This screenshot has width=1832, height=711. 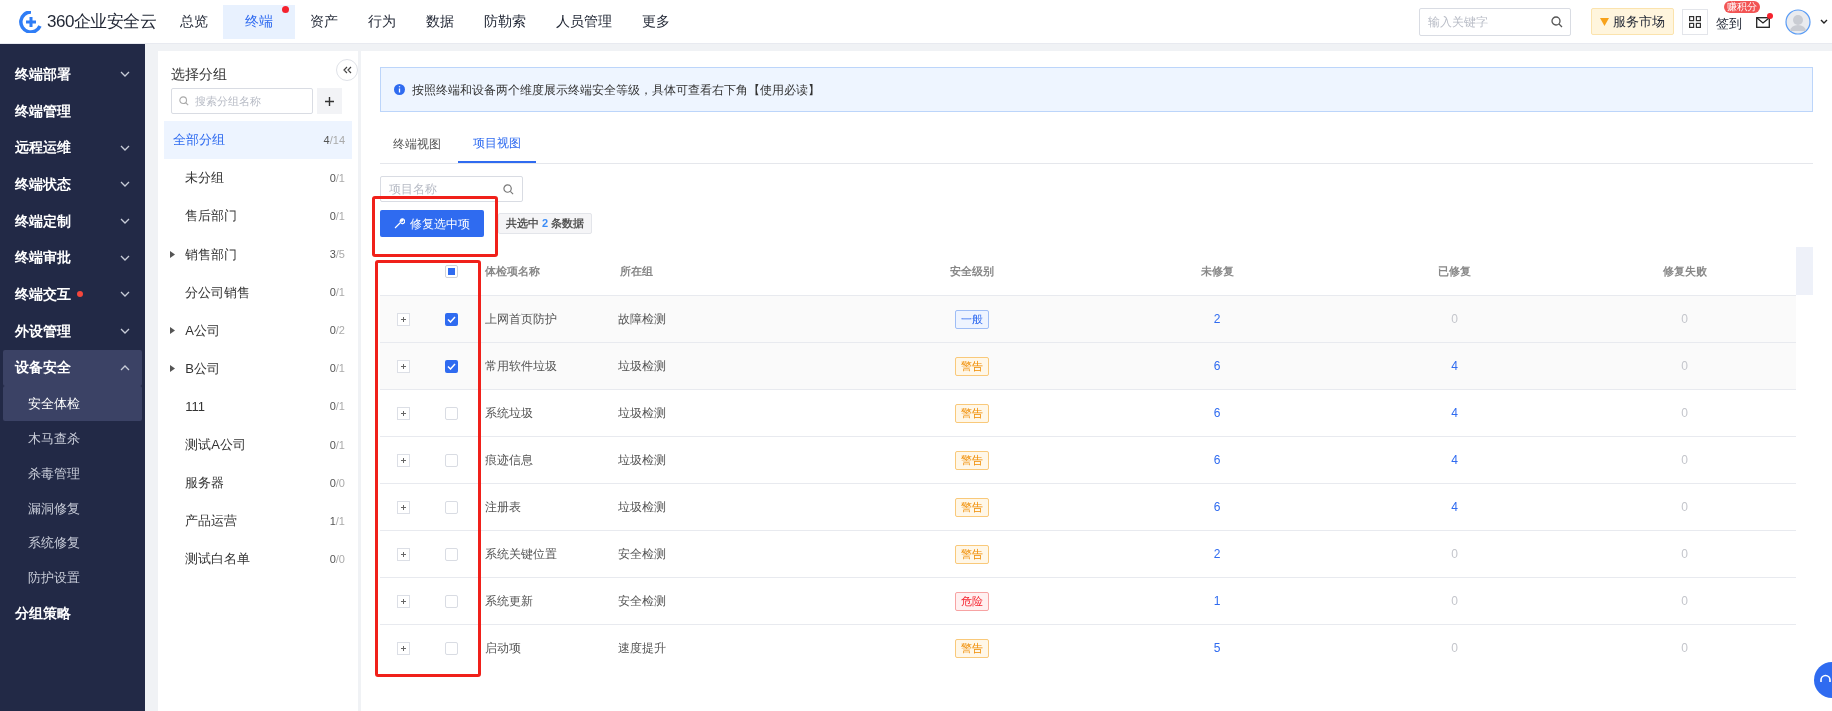 I want to click on group-item: 测试白名单, so click(x=215, y=559).